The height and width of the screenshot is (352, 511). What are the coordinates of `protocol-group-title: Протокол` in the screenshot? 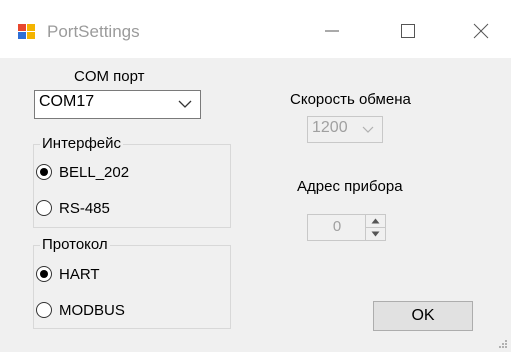 It's located at (75, 244).